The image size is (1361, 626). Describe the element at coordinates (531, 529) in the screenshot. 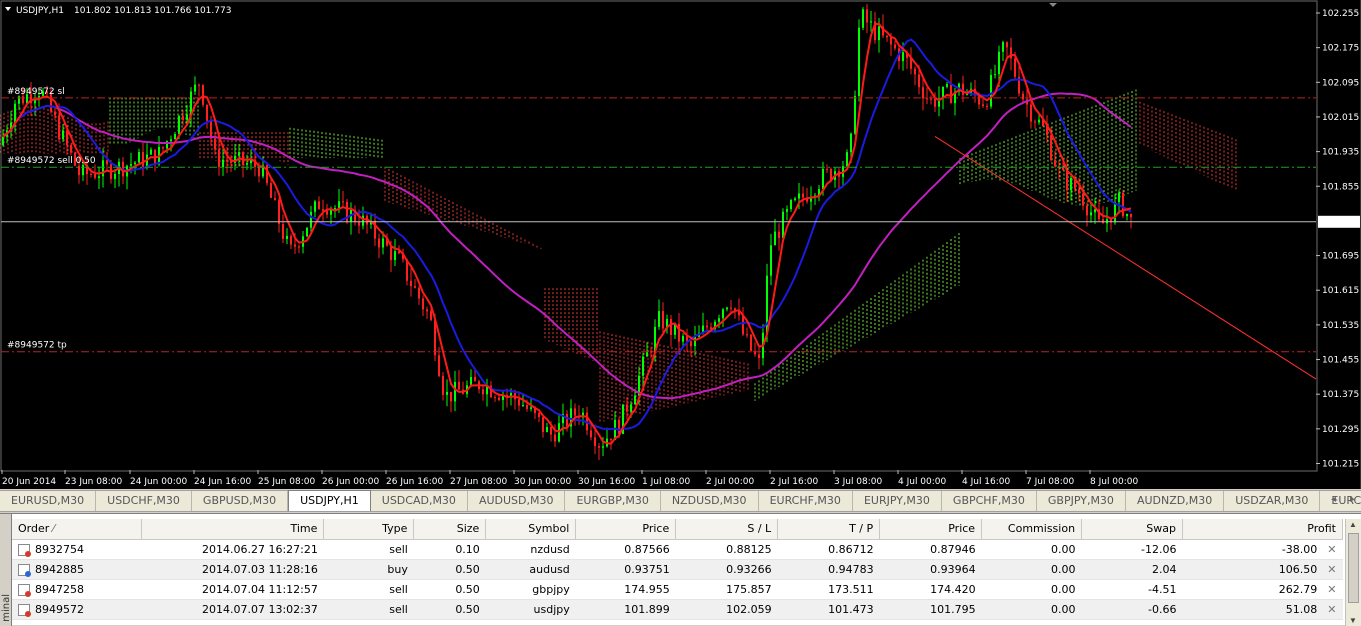

I see `column-header-symbol: Symbol` at that location.